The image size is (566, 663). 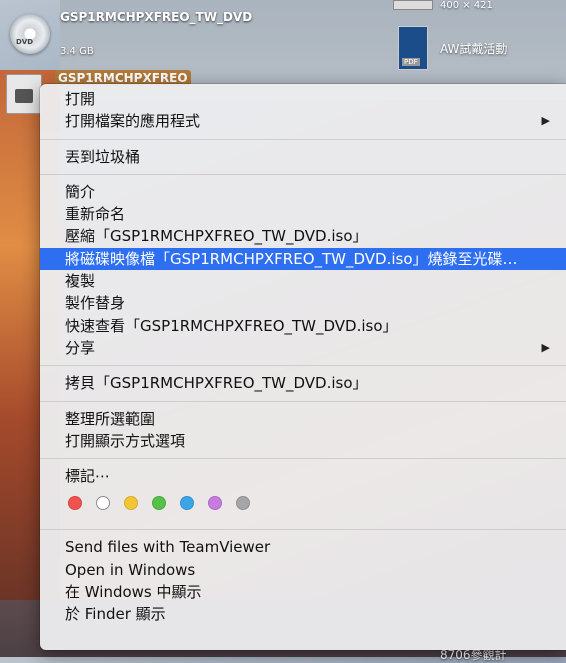 I want to click on menu-item-label: 標記⋯, so click(x=88, y=476).